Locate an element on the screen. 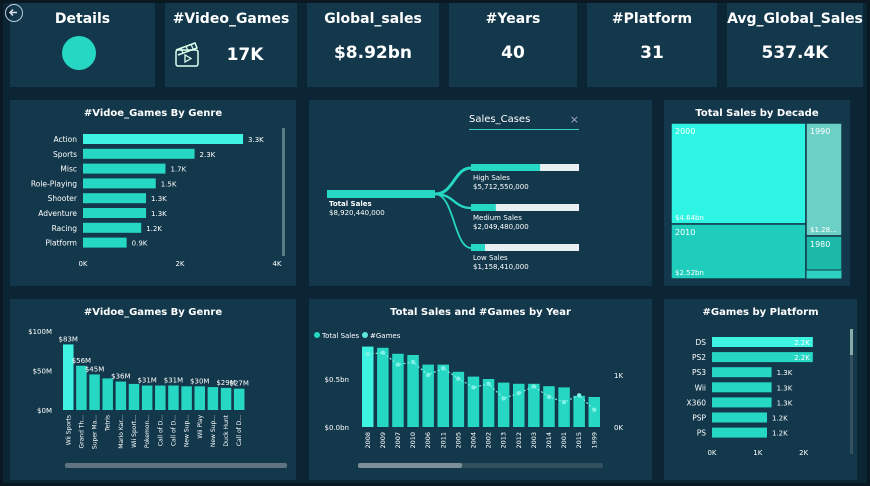  year-ytick-left: $0.5bn is located at coordinates (337, 380).